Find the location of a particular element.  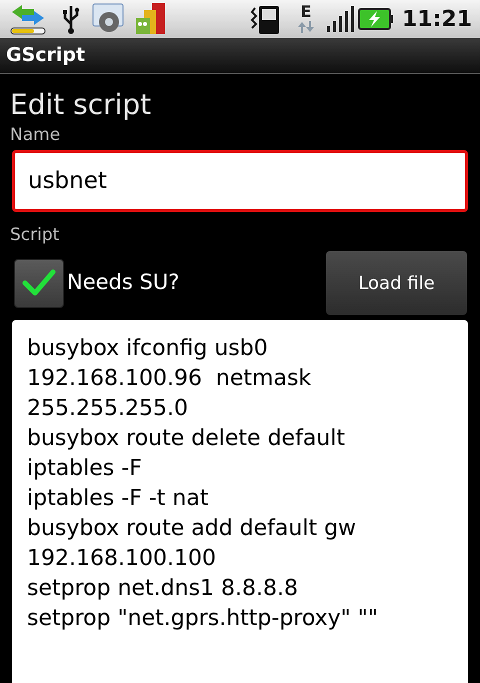

signal-icon is located at coordinates (340, 19).